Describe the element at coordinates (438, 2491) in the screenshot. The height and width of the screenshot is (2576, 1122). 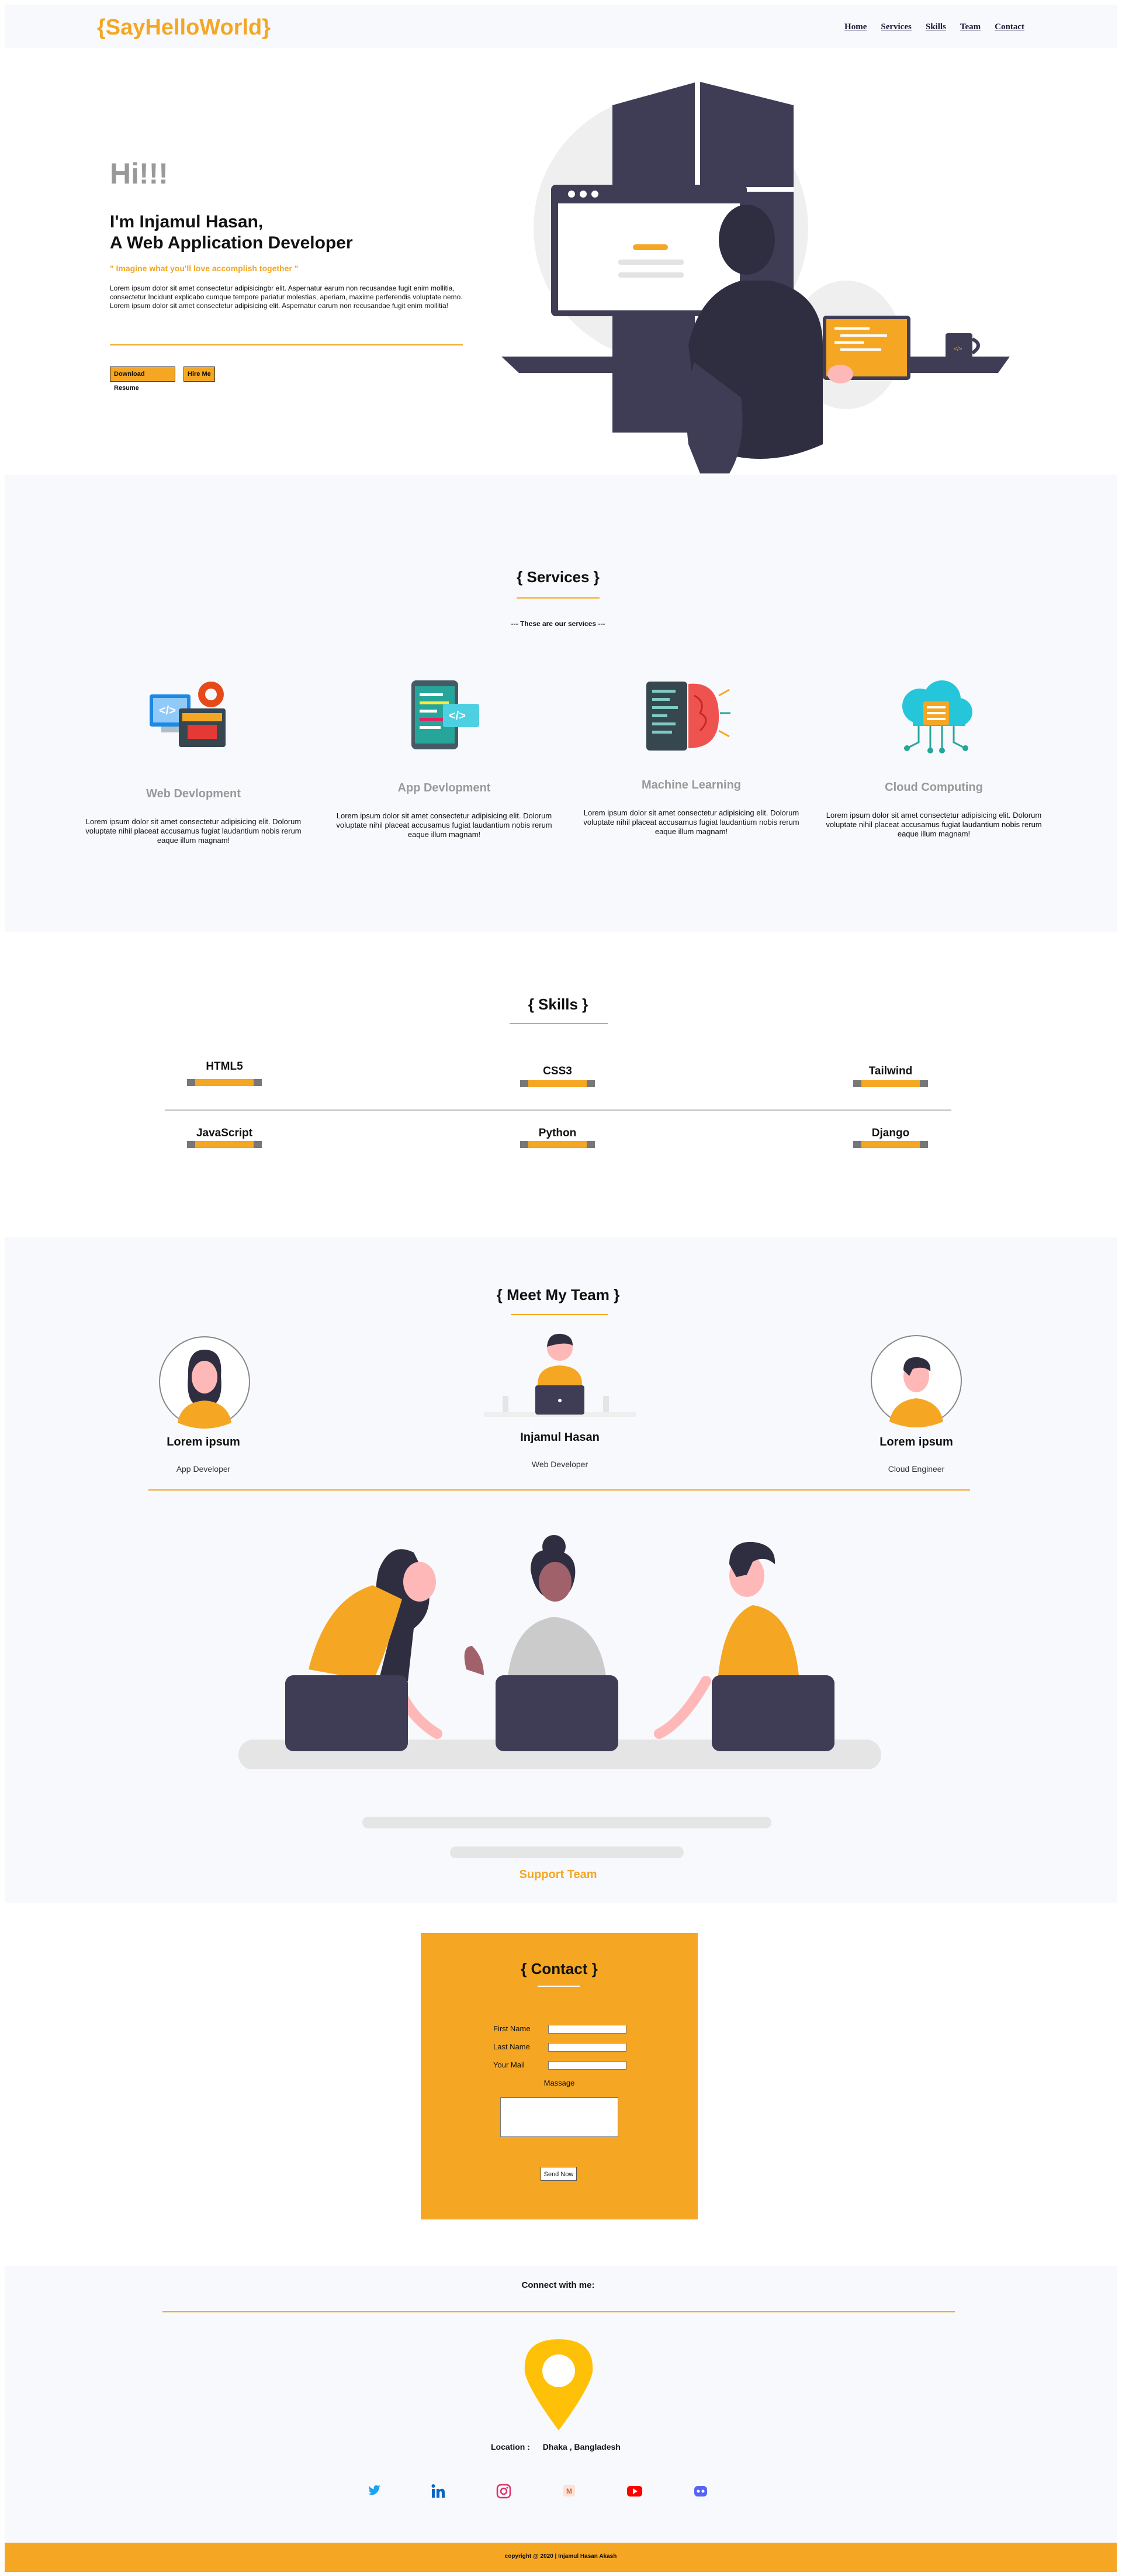
I see `linkedin-icon` at that location.